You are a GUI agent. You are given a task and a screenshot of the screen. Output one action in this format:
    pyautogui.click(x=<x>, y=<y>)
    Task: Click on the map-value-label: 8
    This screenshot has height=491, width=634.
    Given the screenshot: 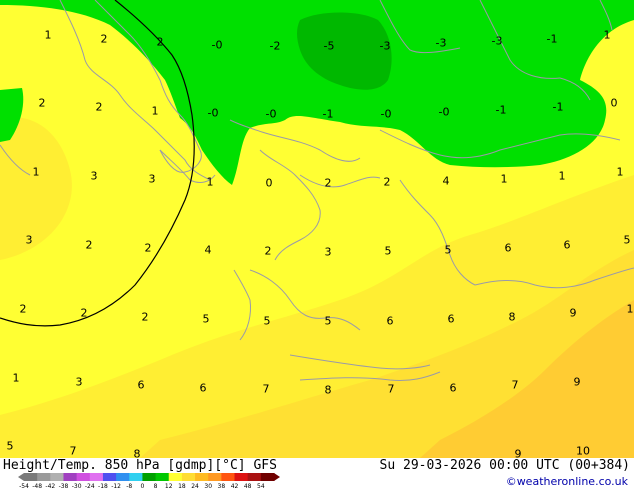 What is the action you would take?
    pyautogui.click(x=328, y=390)
    